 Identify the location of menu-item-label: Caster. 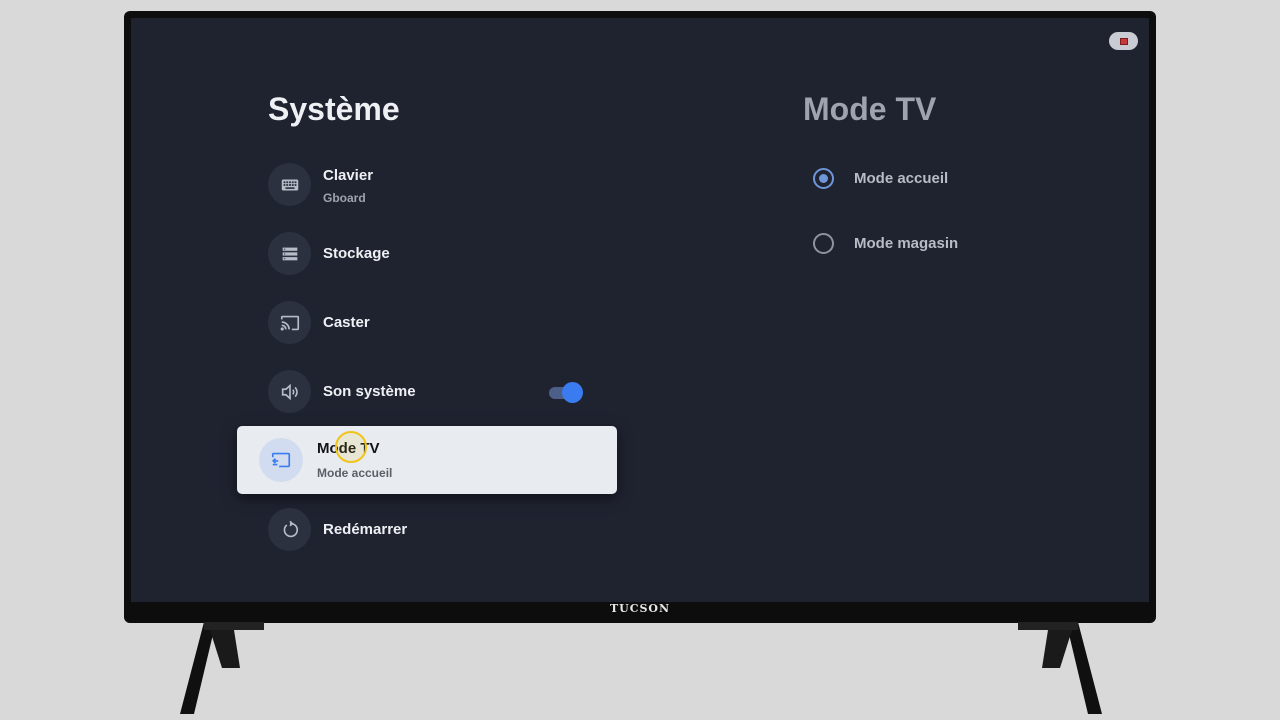
(346, 322).